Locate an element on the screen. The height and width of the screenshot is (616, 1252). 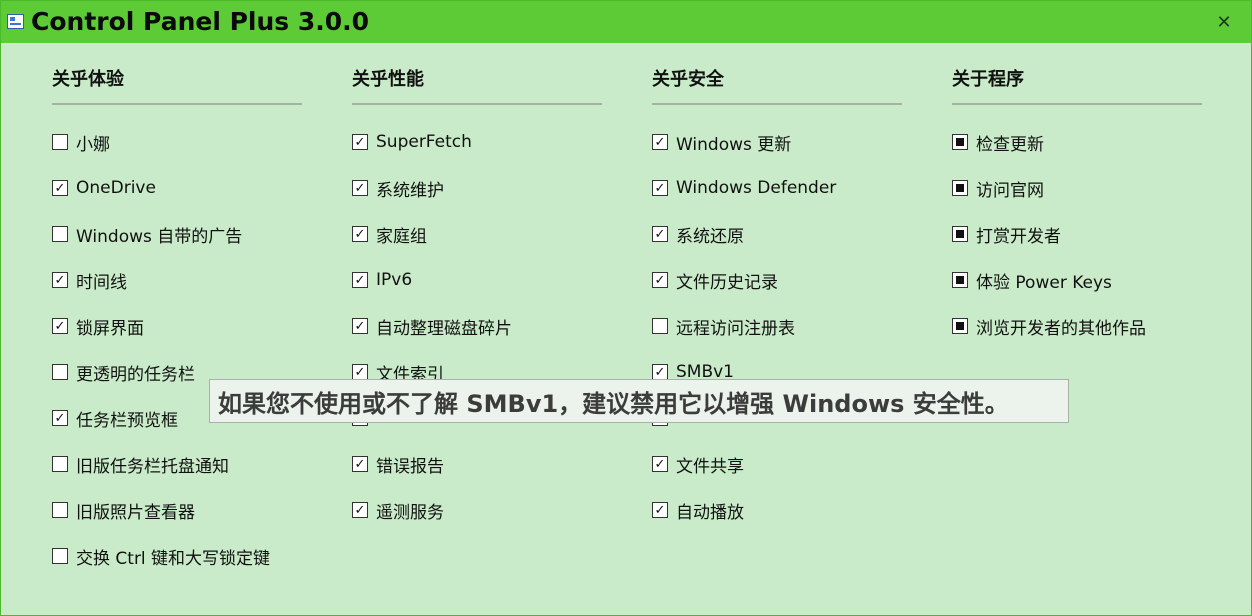
tooltip: 如果您不使用或不了解 SMBv1，建议禁用它以增强 Windows 安全性。 is located at coordinates (639, 401).